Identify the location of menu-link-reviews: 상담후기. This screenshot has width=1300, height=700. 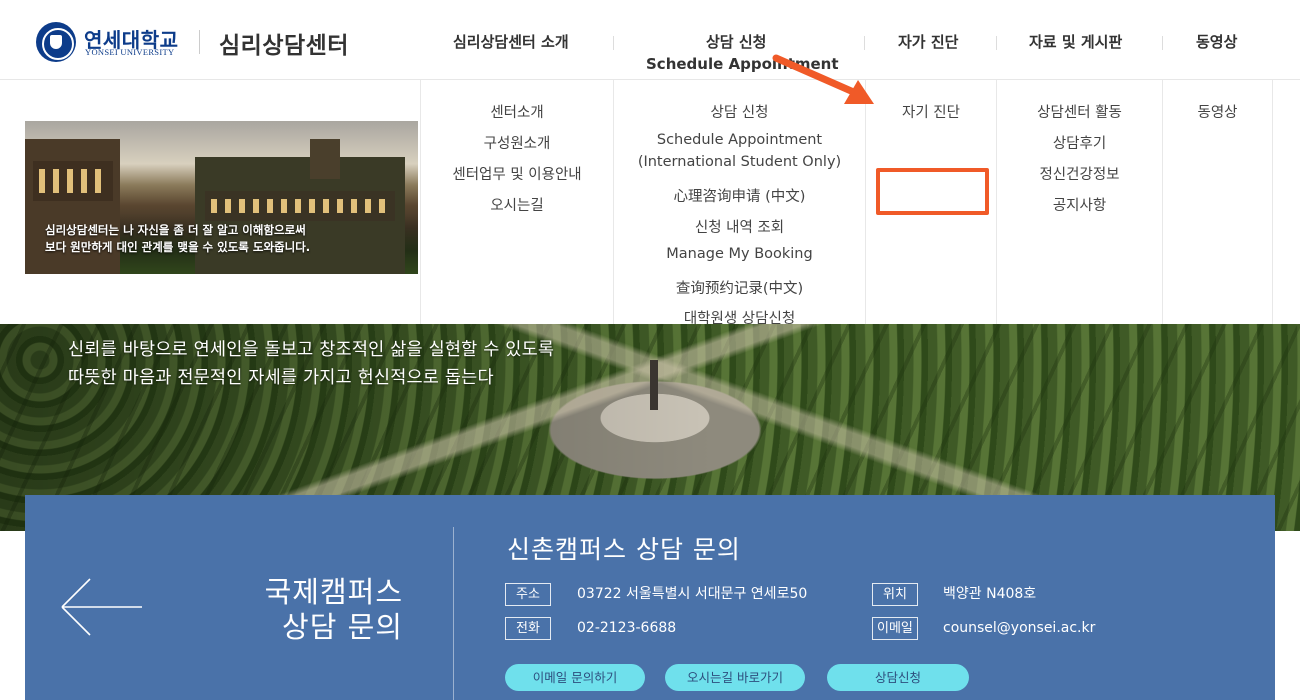
(1079, 142).